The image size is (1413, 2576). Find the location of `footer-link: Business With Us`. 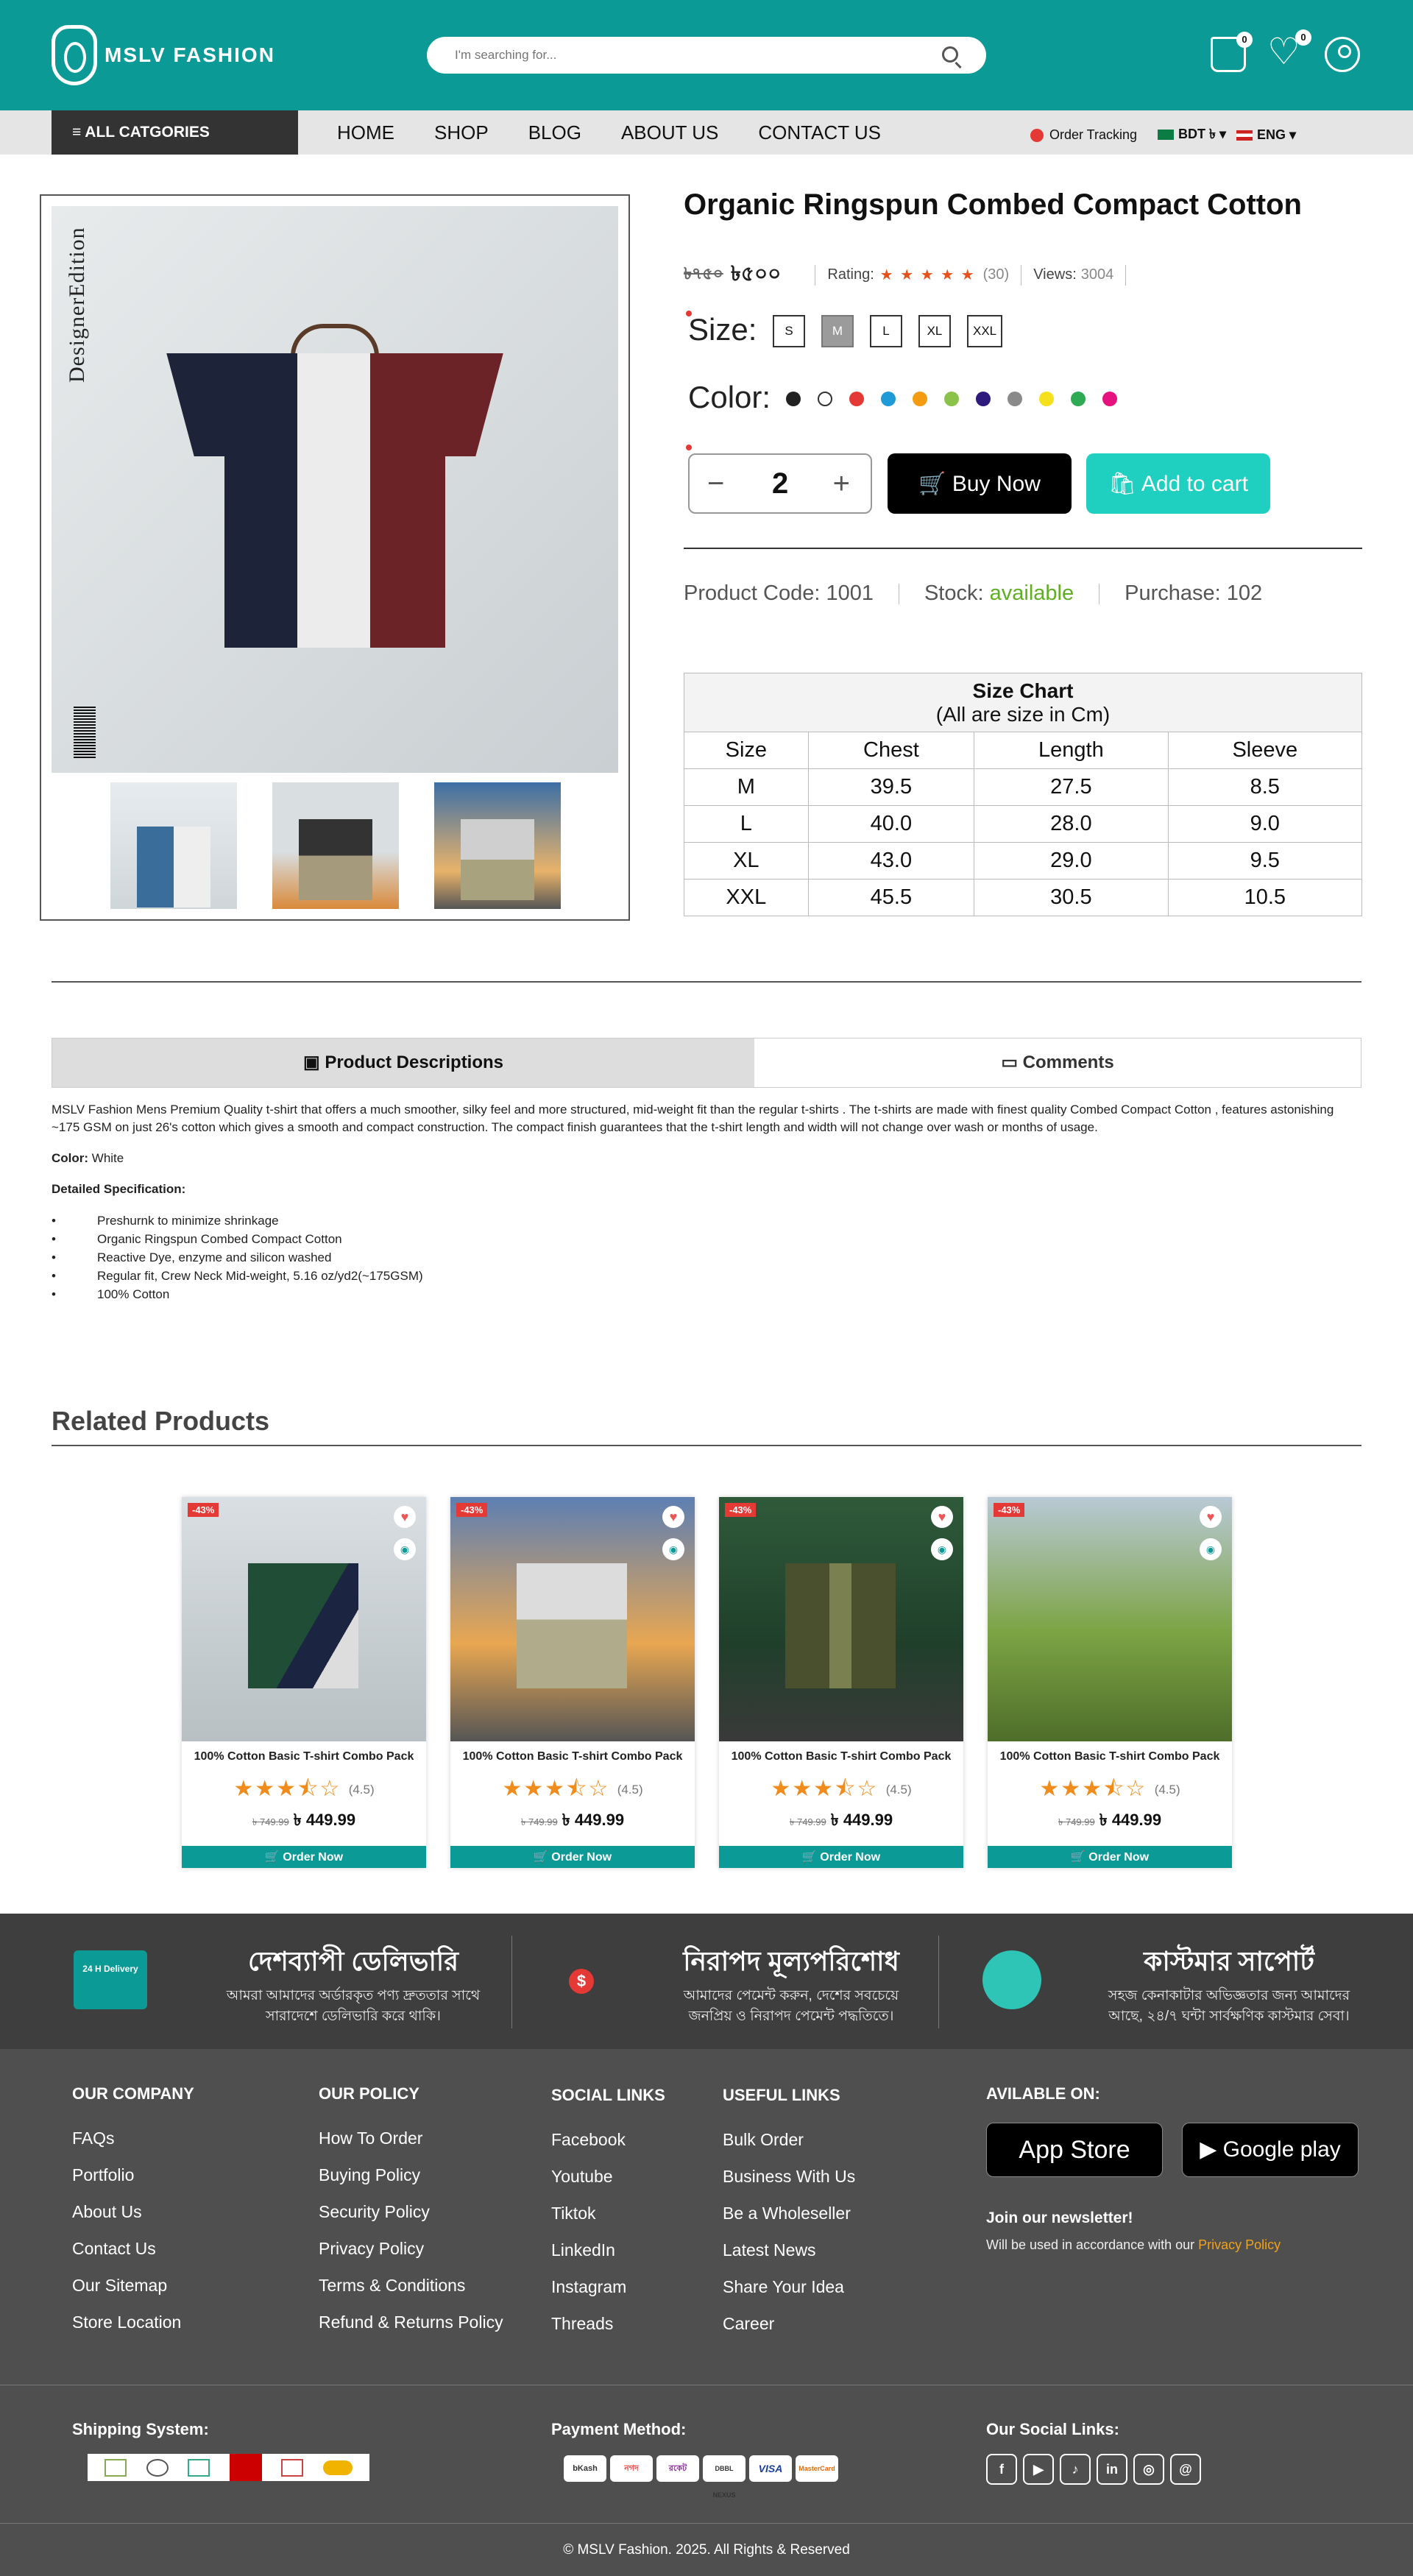

footer-link: Business With Us is located at coordinates (789, 2176).